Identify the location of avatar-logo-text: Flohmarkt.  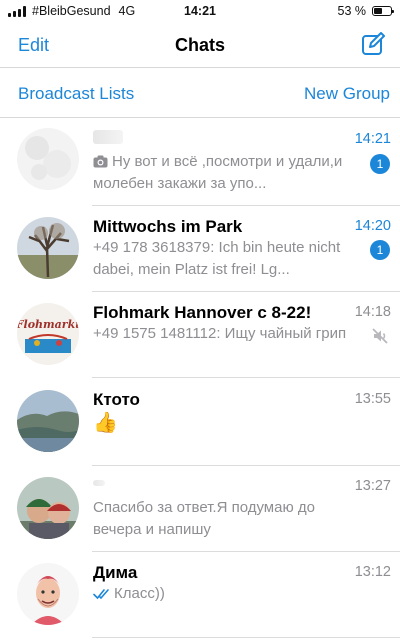
(48, 324).